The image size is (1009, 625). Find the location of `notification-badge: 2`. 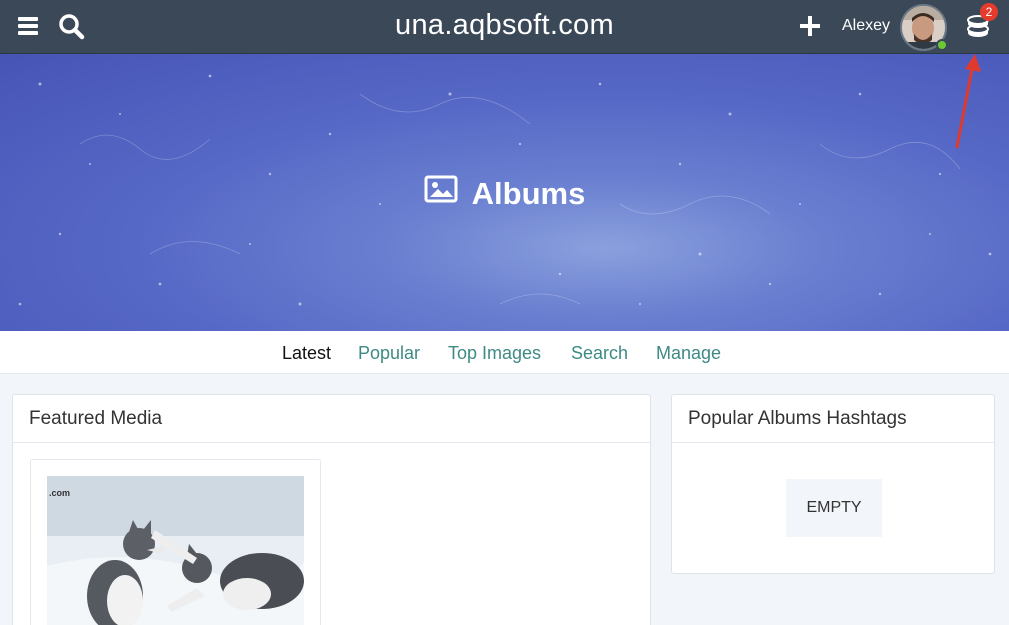

notification-badge: 2 is located at coordinates (989, 12).